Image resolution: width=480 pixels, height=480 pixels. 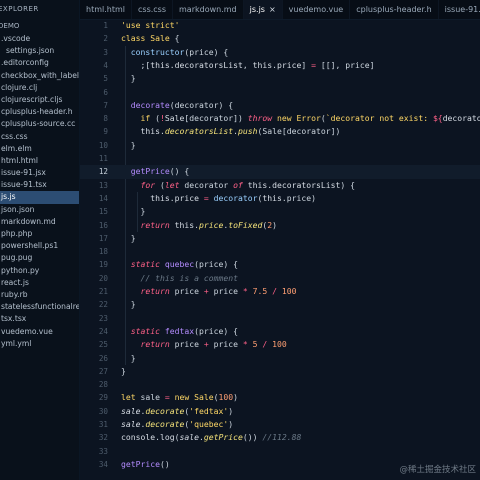 What do you see at coordinates (225, 291) in the screenshot?
I see `code-token: price` at bounding box center [225, 291].